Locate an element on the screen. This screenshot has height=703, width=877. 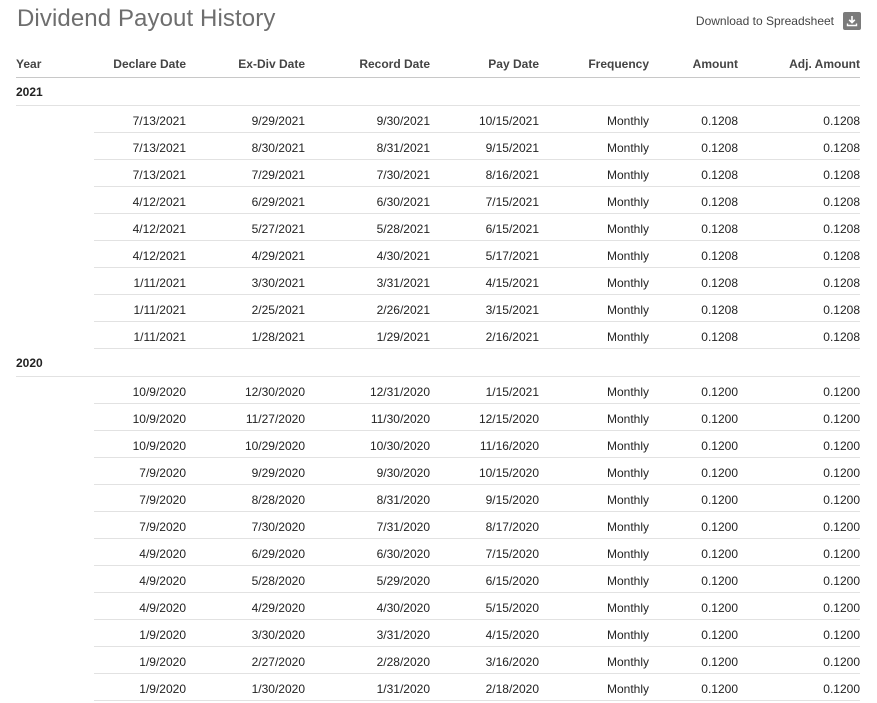
pay-date-cell: 1/15/2021 is located at coordinates (484, 390).